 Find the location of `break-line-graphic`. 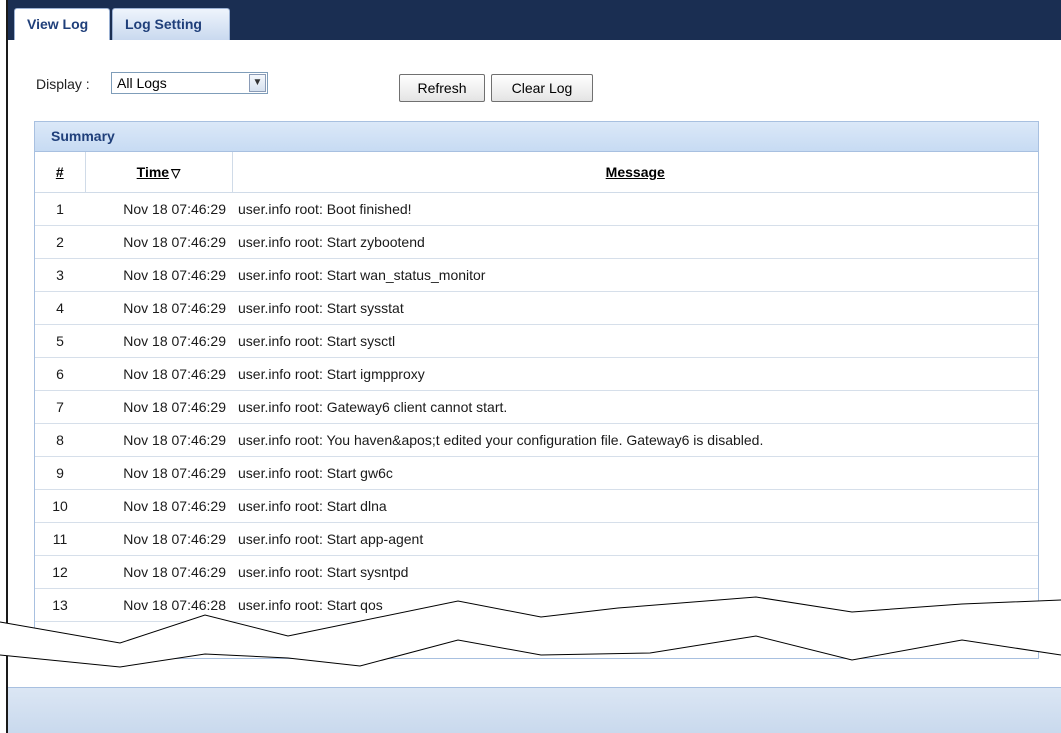

break-line-graphic is located at coordinates (530, 632).